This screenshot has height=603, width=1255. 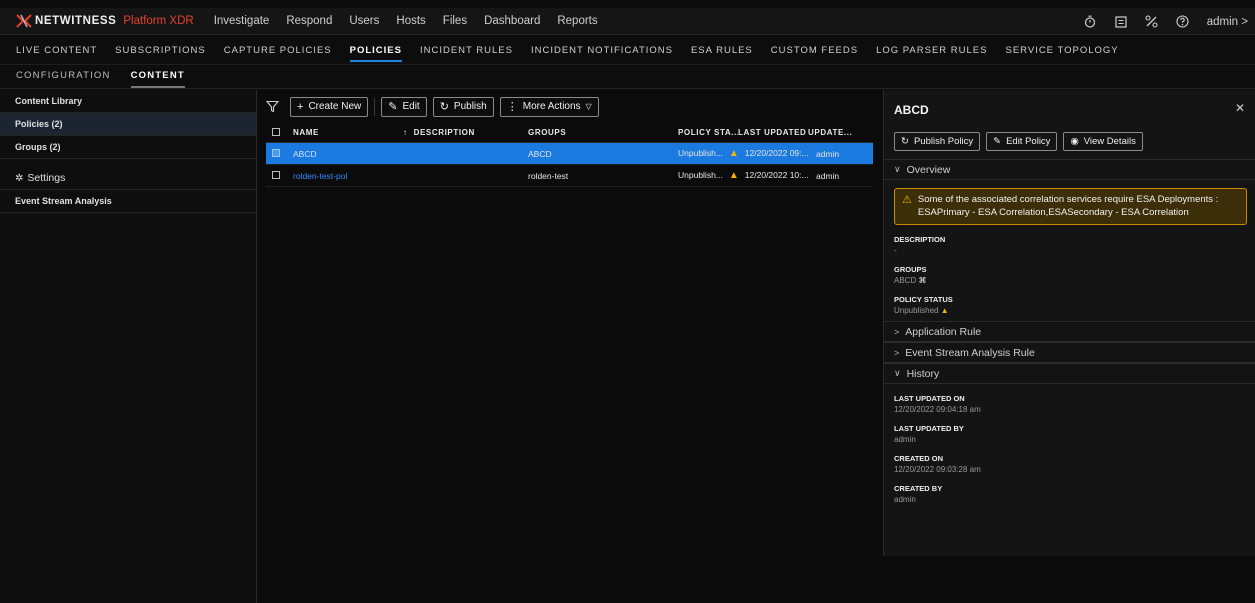 I want to click on toolbar-divider, so click(x=375, y=106).